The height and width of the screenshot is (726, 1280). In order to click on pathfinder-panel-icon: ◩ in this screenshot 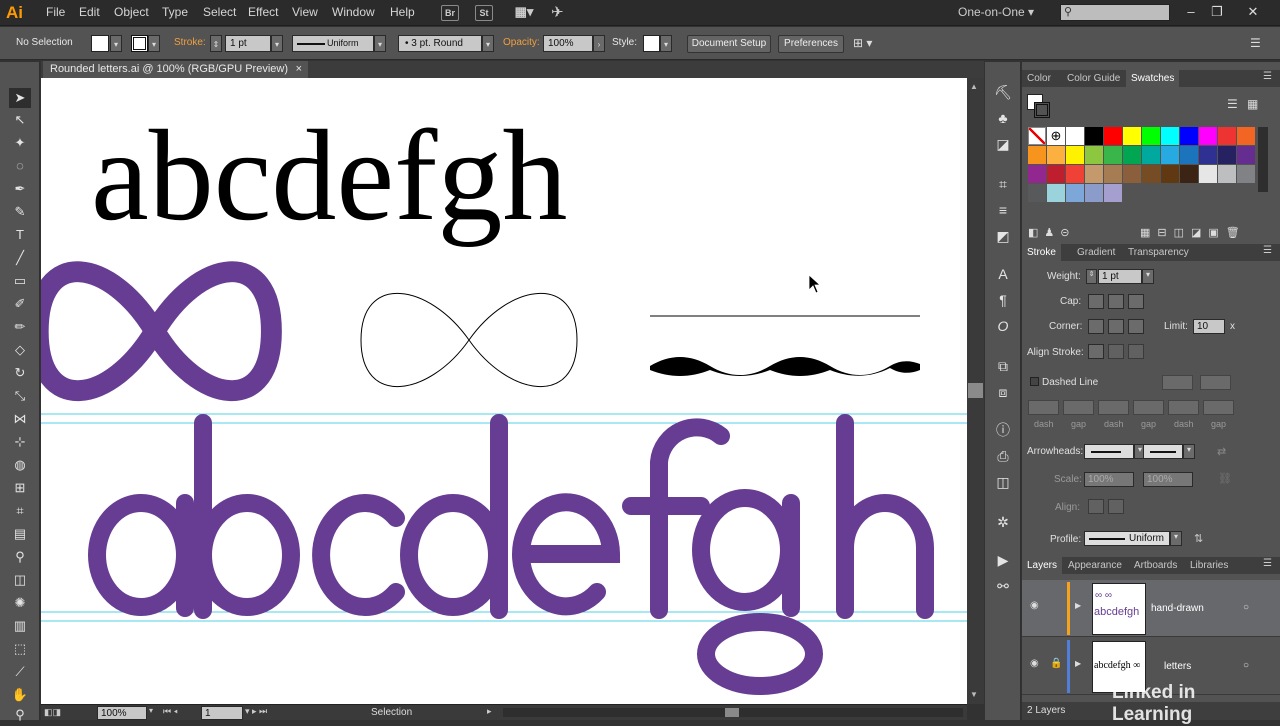, I will do `click(1003, 236)`.